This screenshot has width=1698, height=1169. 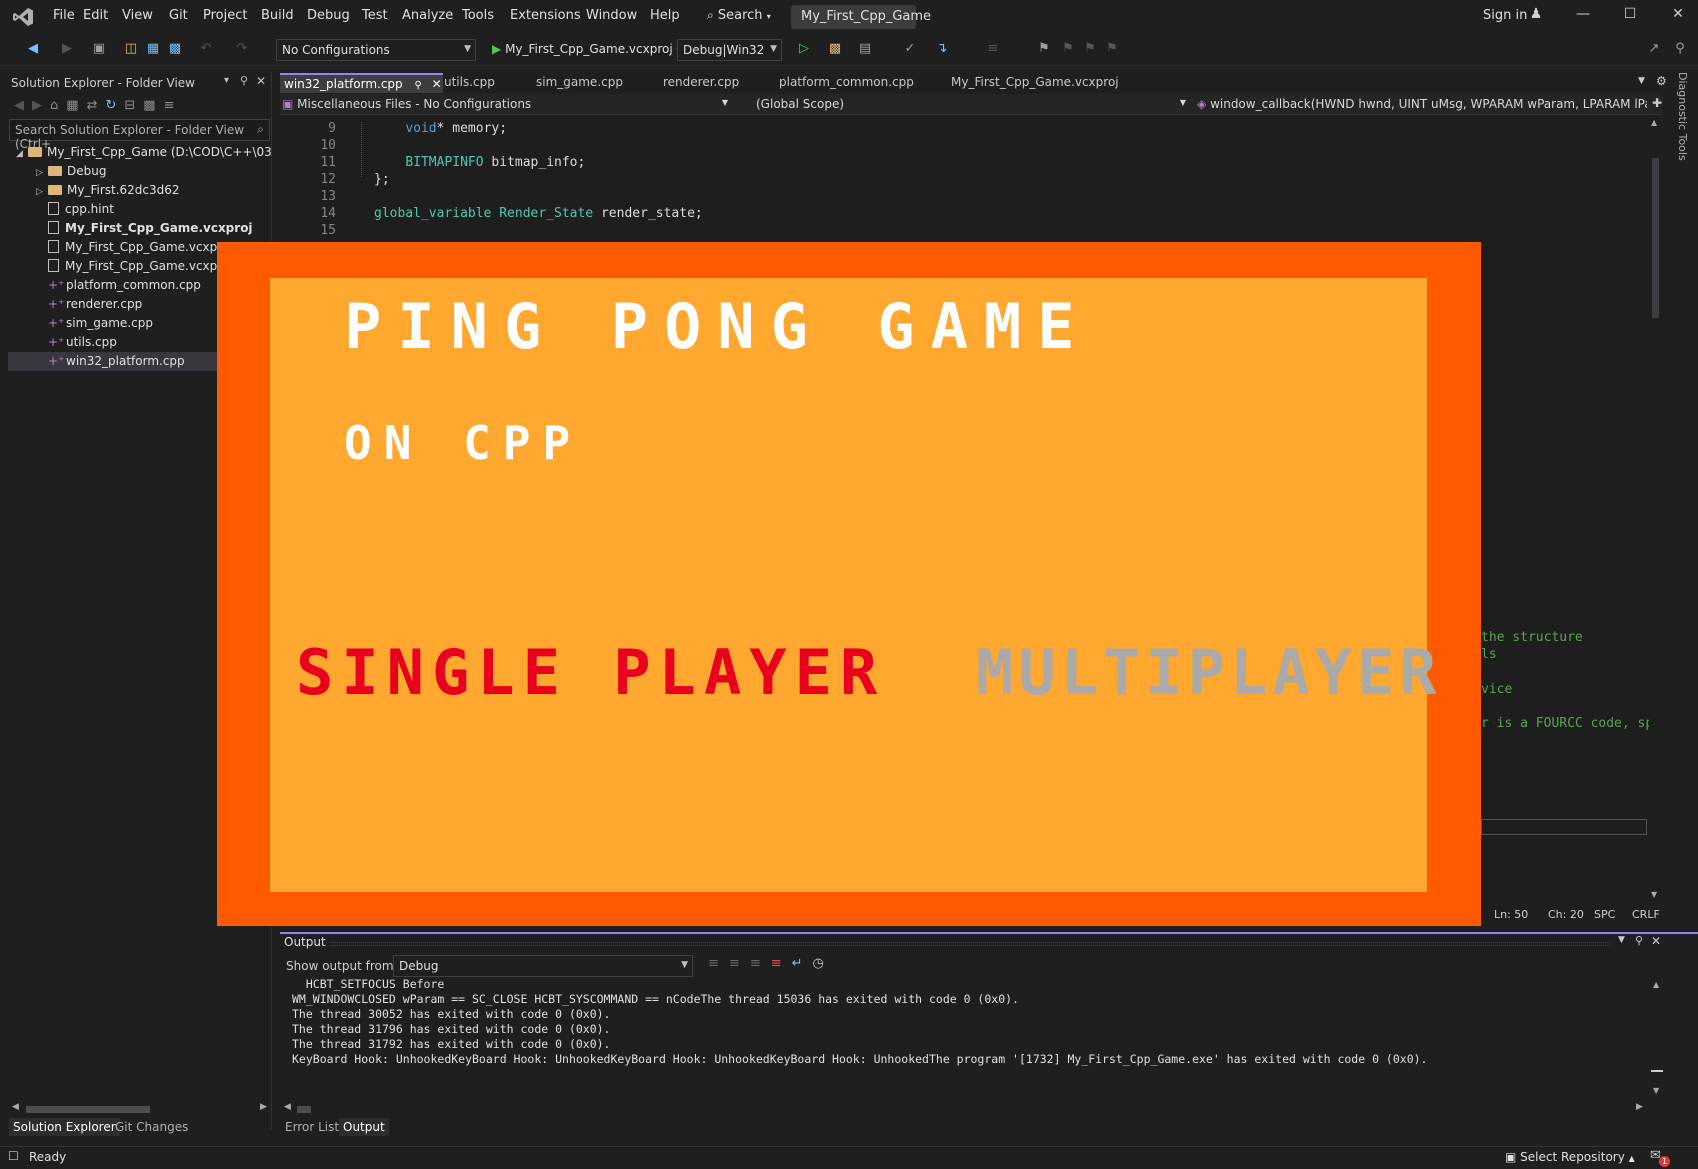 I want to click on tab-git-changes: Git Changes, so click(x=151, y=1127).